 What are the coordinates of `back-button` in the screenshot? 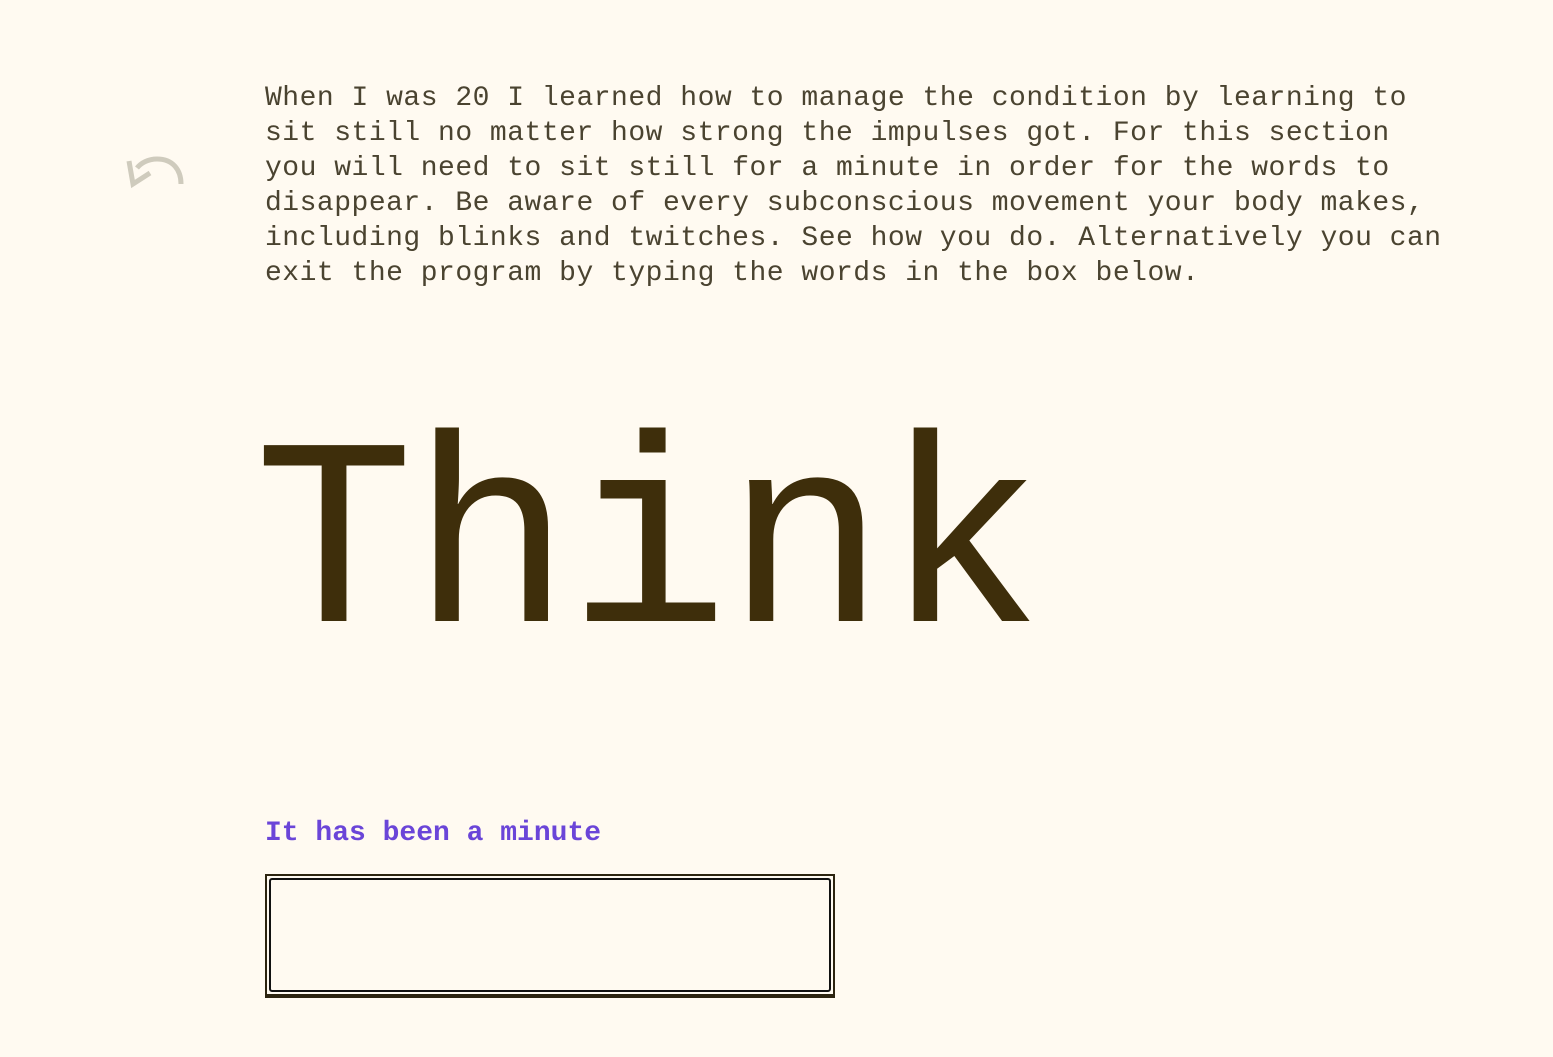 It's located at (157, 173).